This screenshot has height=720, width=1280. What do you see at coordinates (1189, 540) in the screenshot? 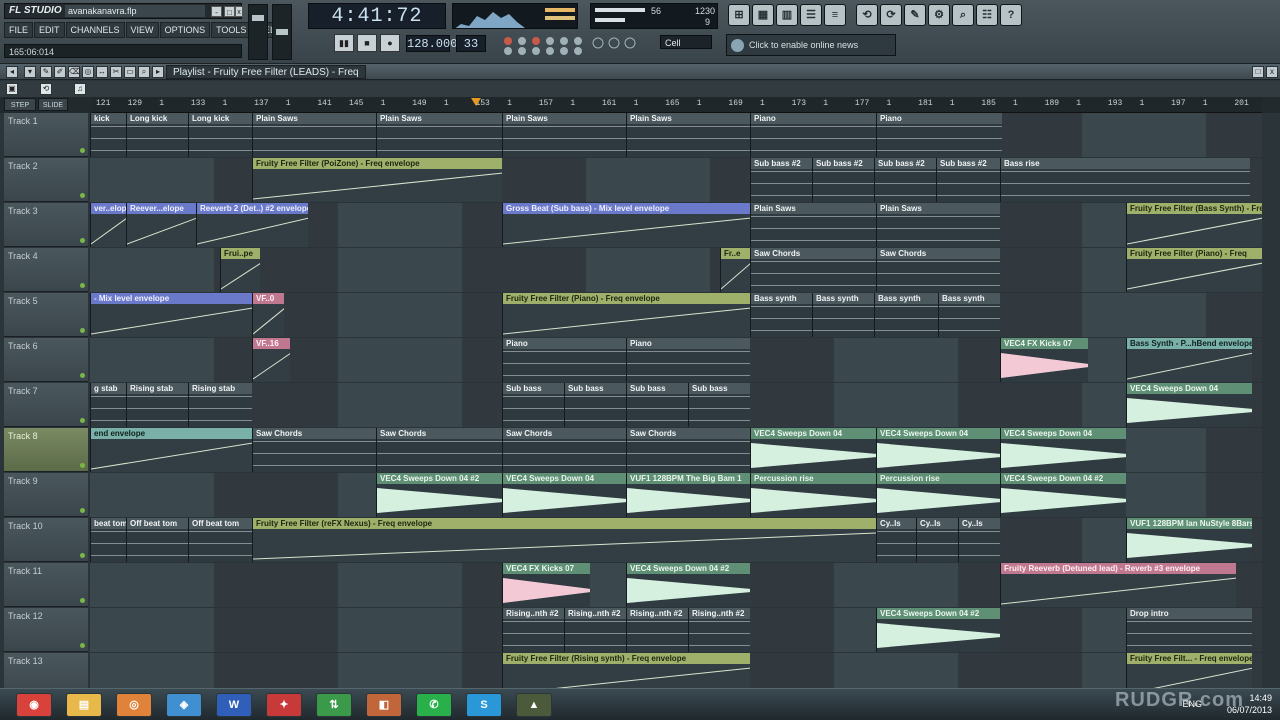
I see `playlist-clip: VUF1 128BPM Ian NuStyle 8Bars` at bounding box center [1189, 540].